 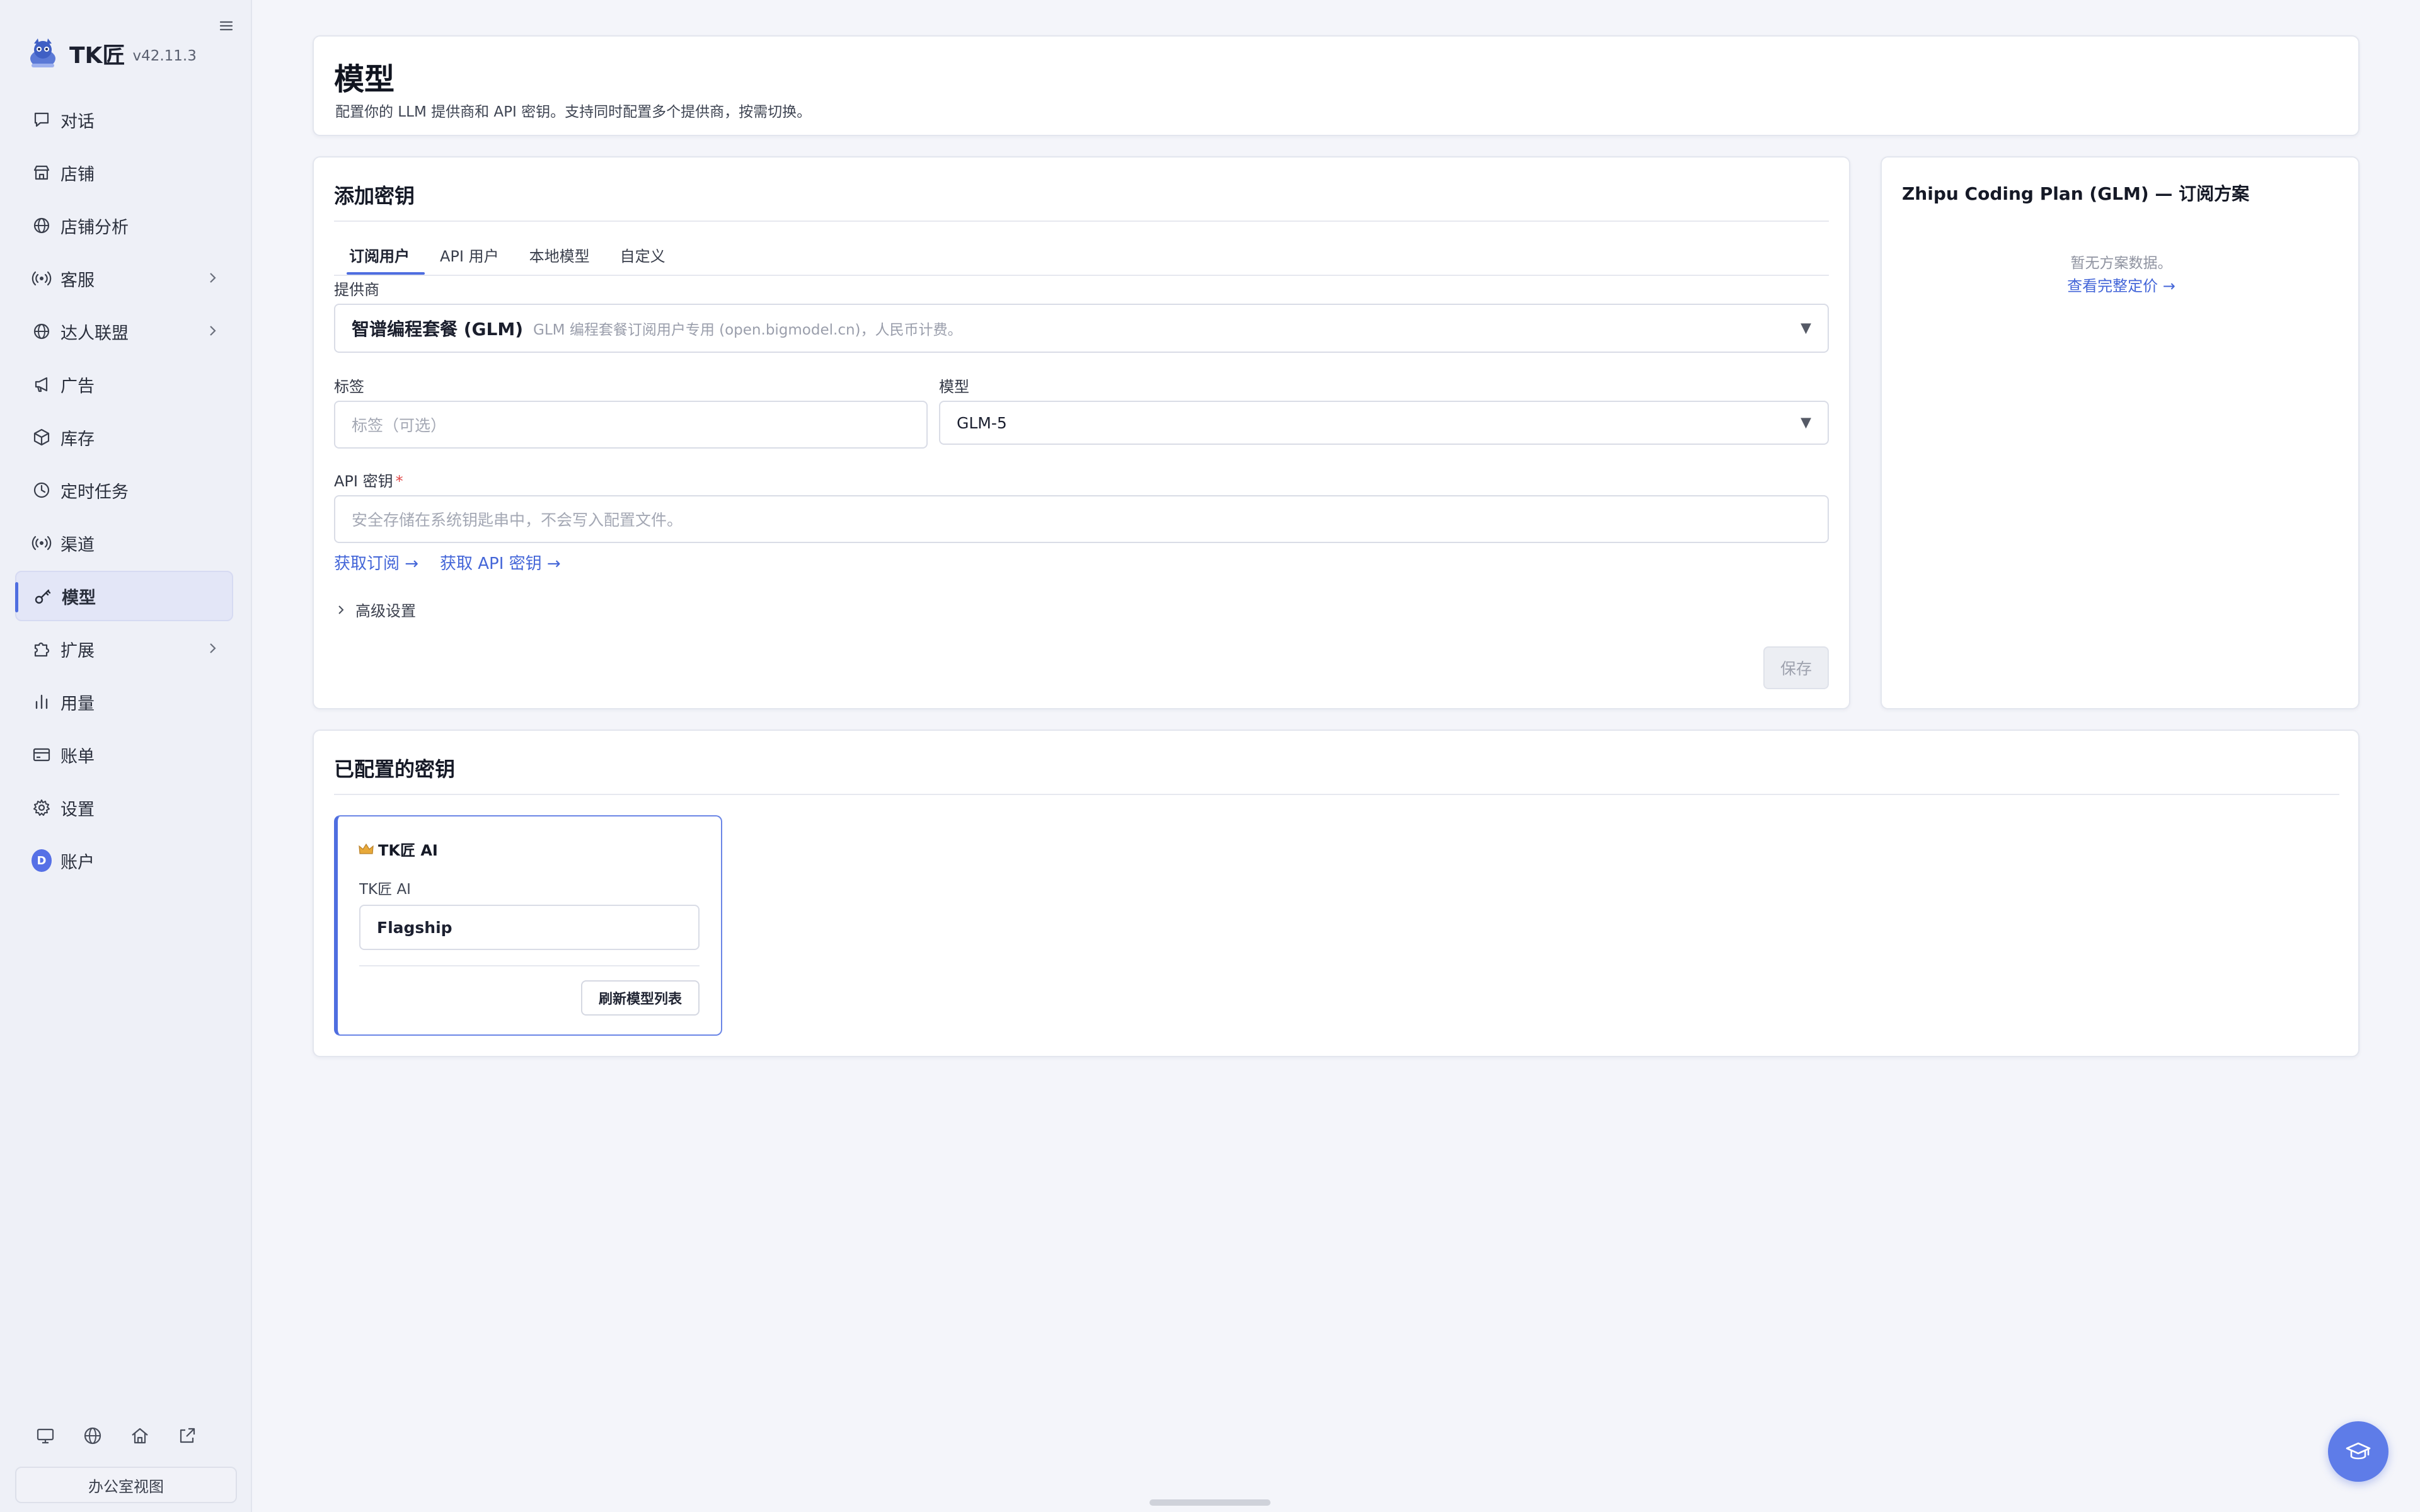 I want to click on advanced-settings-toggle: 高级设置, so click(x=375, y=609).